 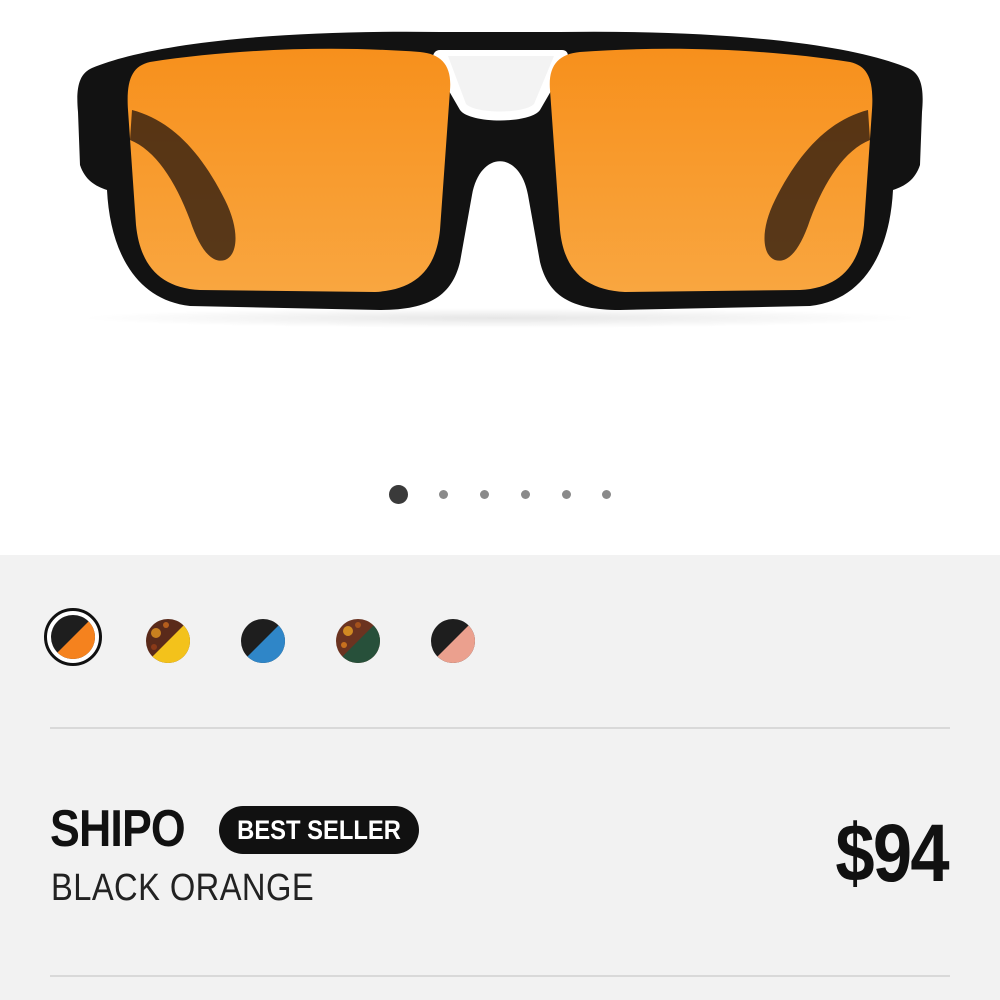 I want to click on swatch-black-pink, so click(x=453, y=641).